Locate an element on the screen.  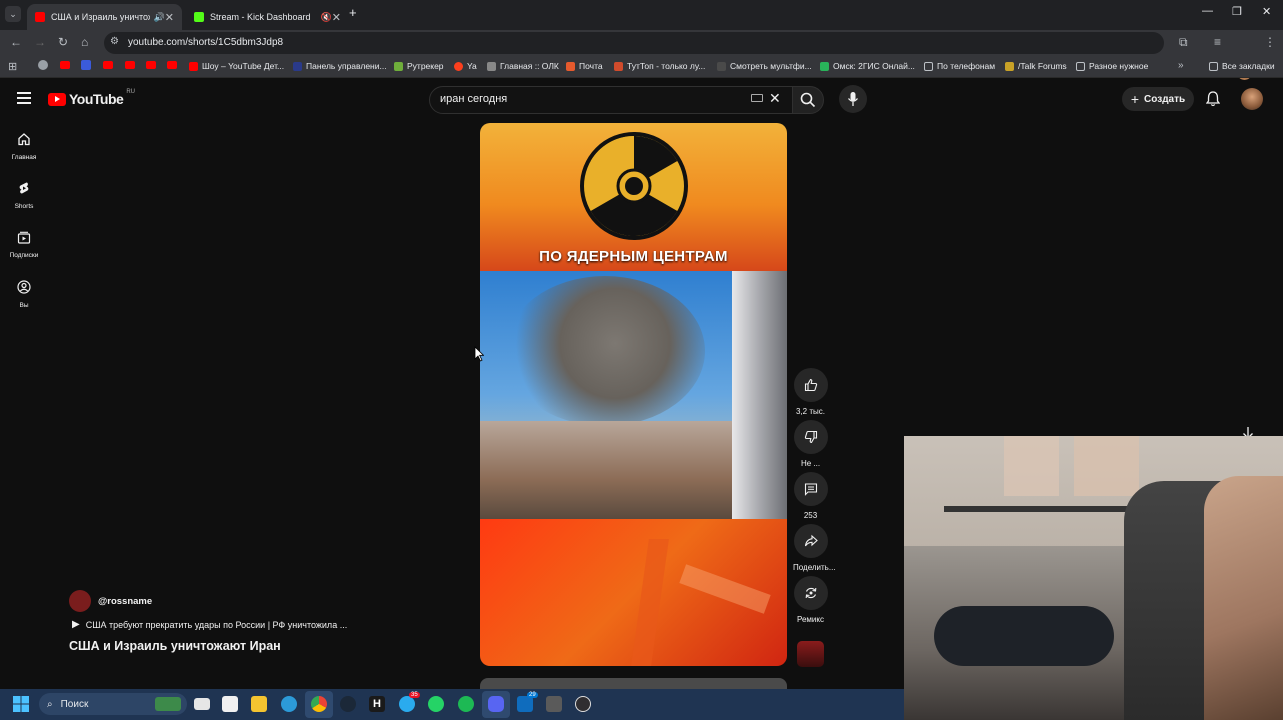
remix-action: Ремикс is located at coordinates (810, 600).